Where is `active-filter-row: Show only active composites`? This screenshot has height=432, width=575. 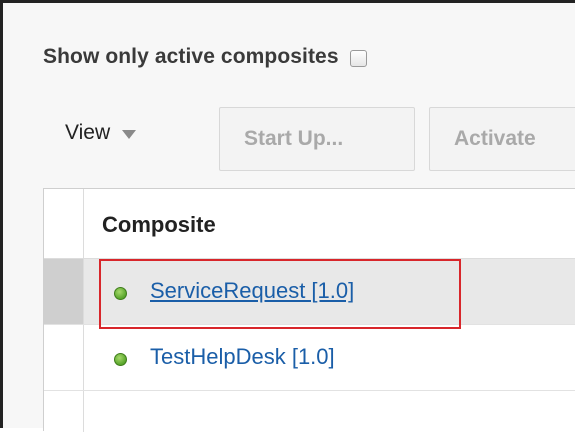
active-filter-row: Show only active composites is located at coordinates (205, 57).